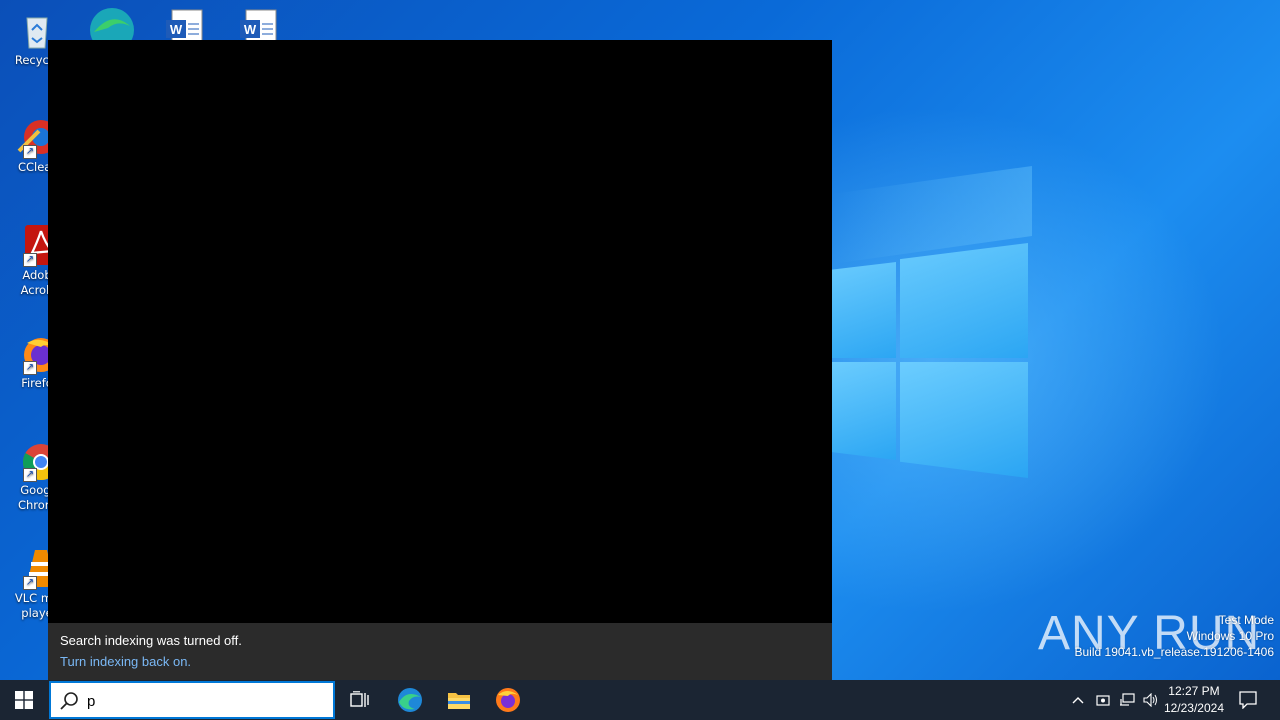 This screenshot has width=1280, height=720. What do you see at coordinates (207, 701) in the screenshot?
I see `search-input` at bounding box center [207, 701].